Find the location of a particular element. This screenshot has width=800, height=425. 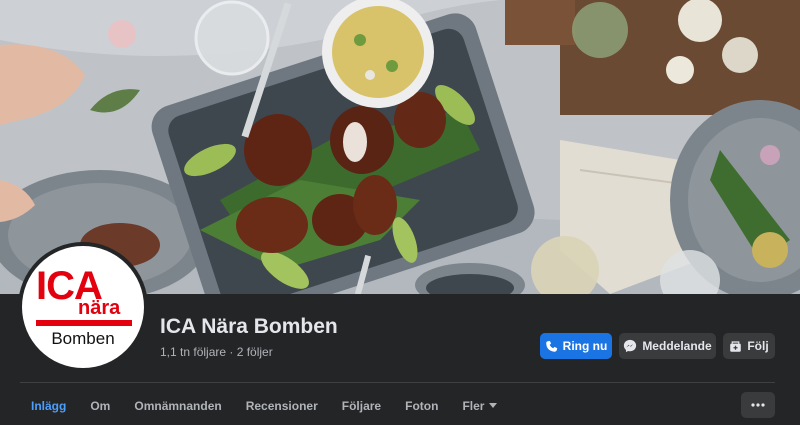

logo-bar is located at coordinates (84, 323).